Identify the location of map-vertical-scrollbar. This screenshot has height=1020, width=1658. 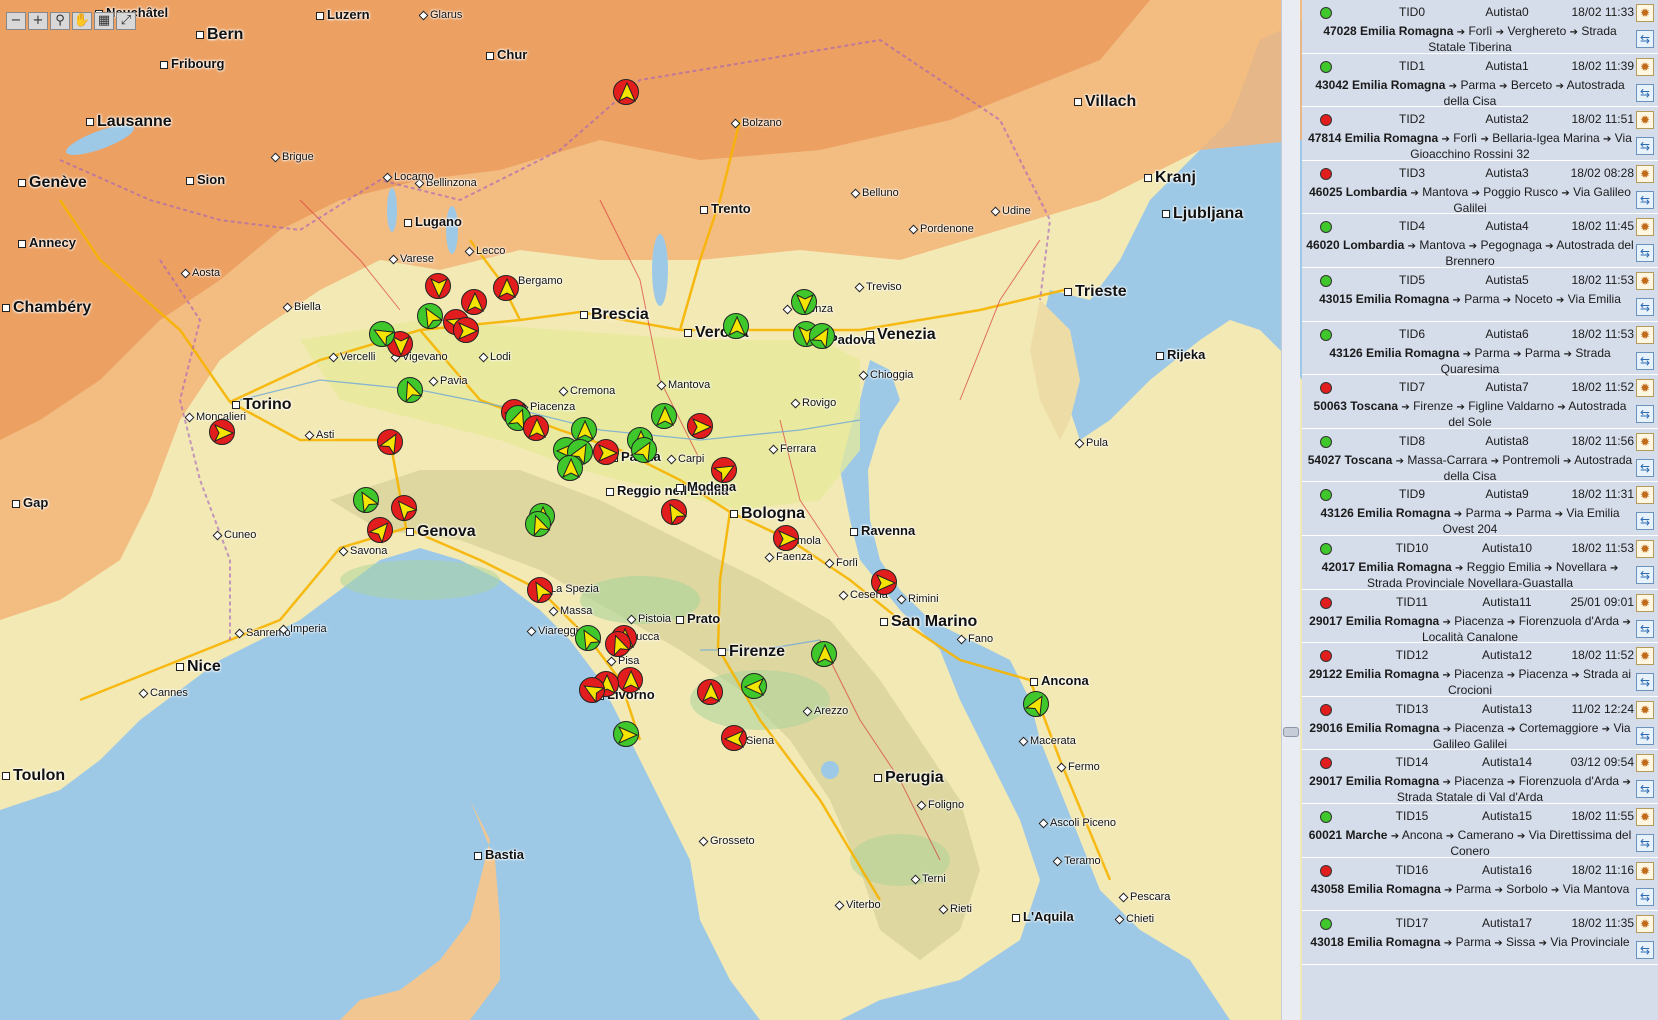
(1290, 510).